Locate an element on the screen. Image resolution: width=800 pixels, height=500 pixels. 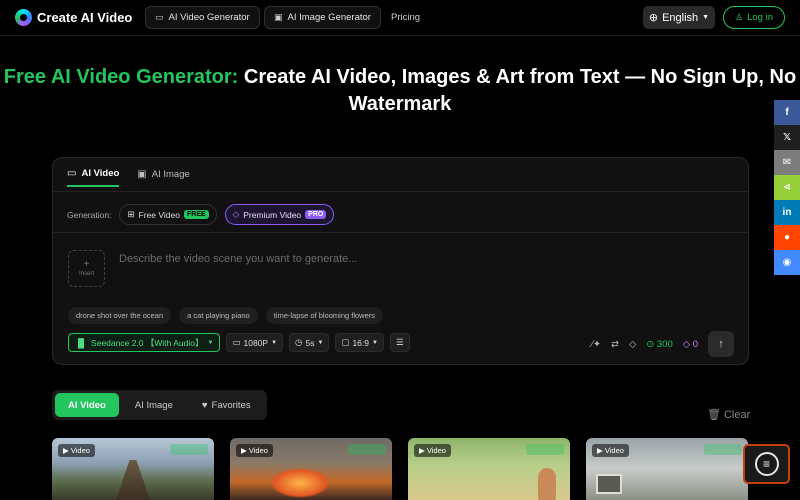
x-icon: 𝕏 is located at coordinates (787, 137).